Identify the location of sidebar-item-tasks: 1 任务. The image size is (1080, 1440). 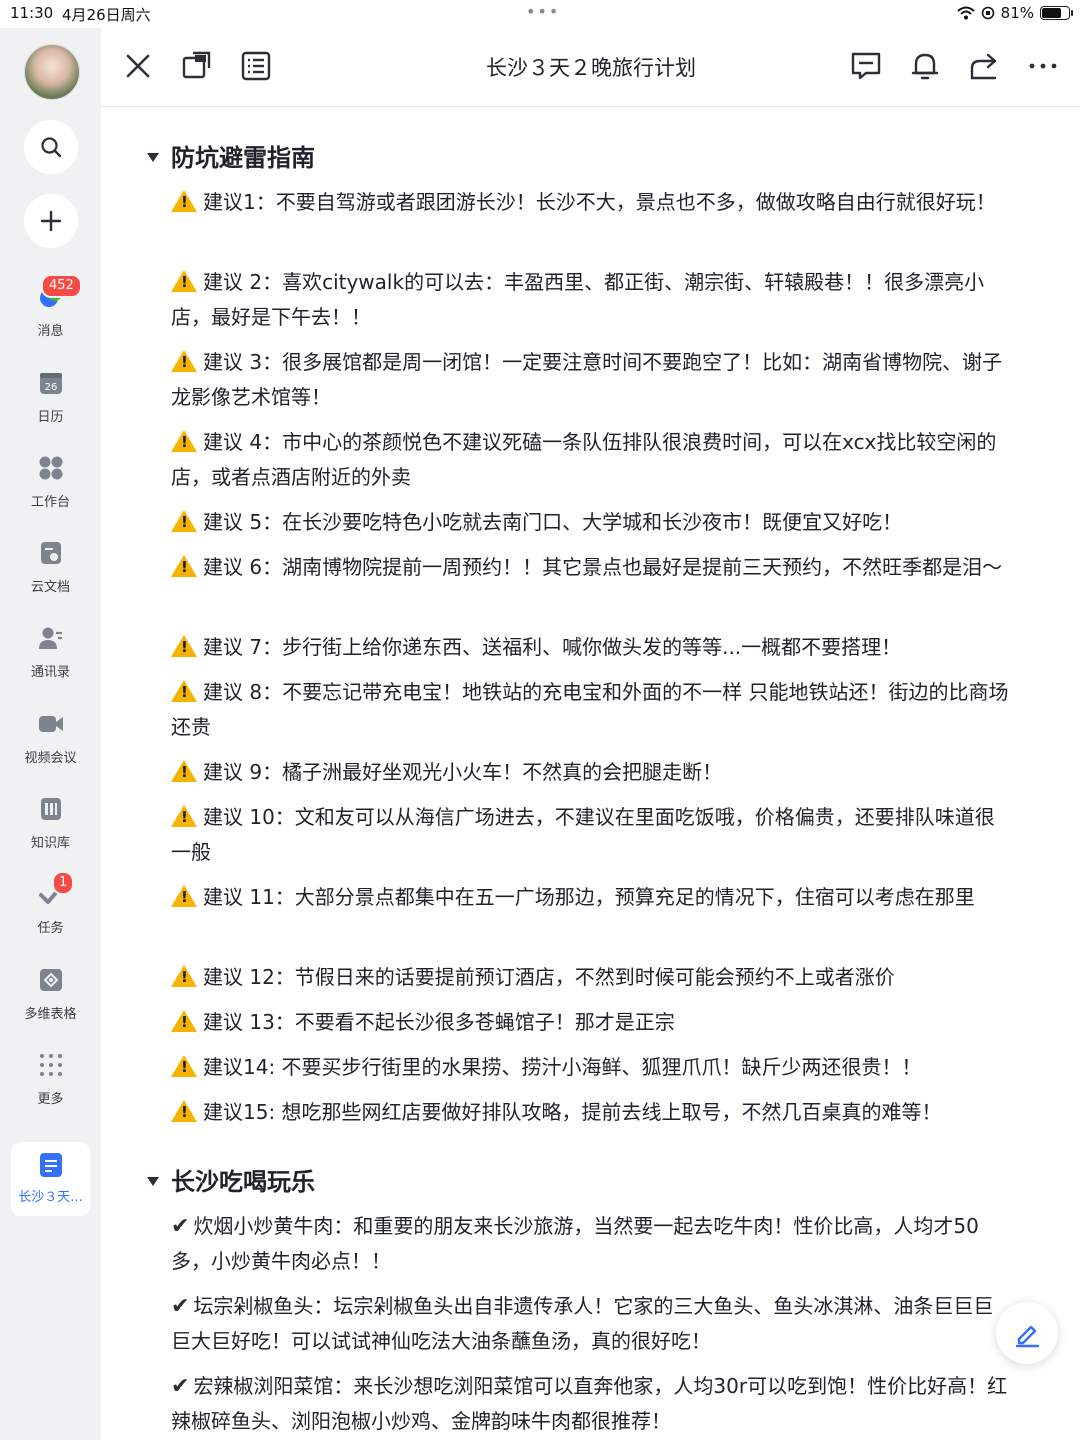
(50, 916).